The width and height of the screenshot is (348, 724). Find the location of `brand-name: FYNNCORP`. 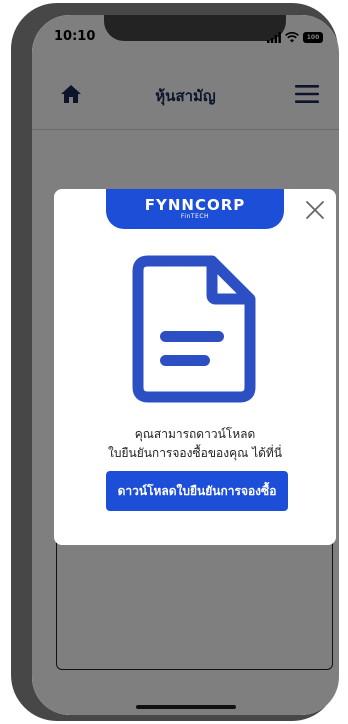

brand-name: FYNNCORP is located at coordinates (195, 205).